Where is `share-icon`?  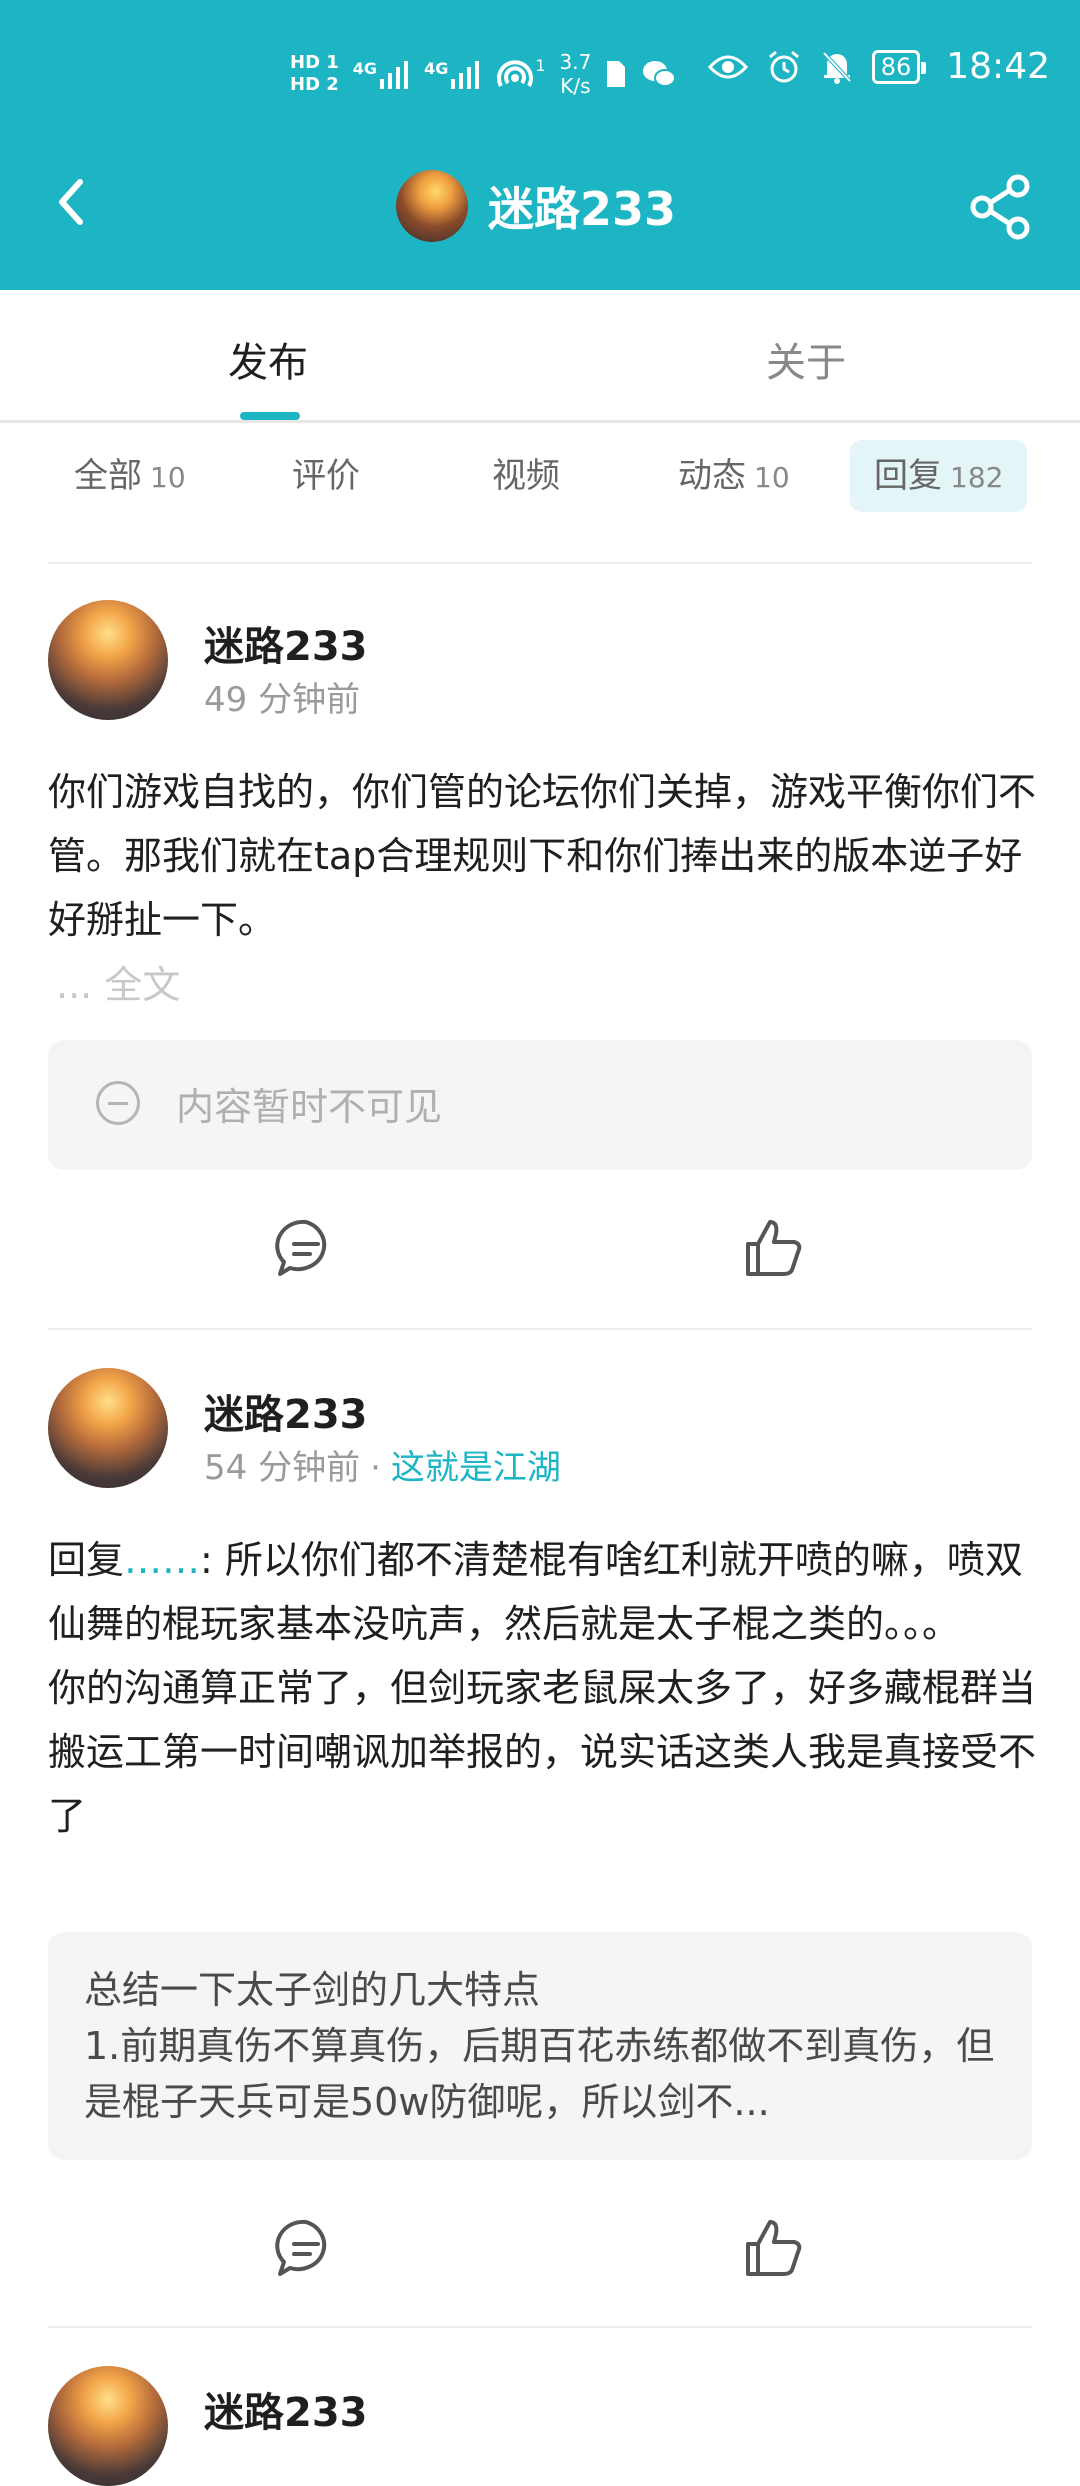
share-icon is located at coordinates (1001, 207).